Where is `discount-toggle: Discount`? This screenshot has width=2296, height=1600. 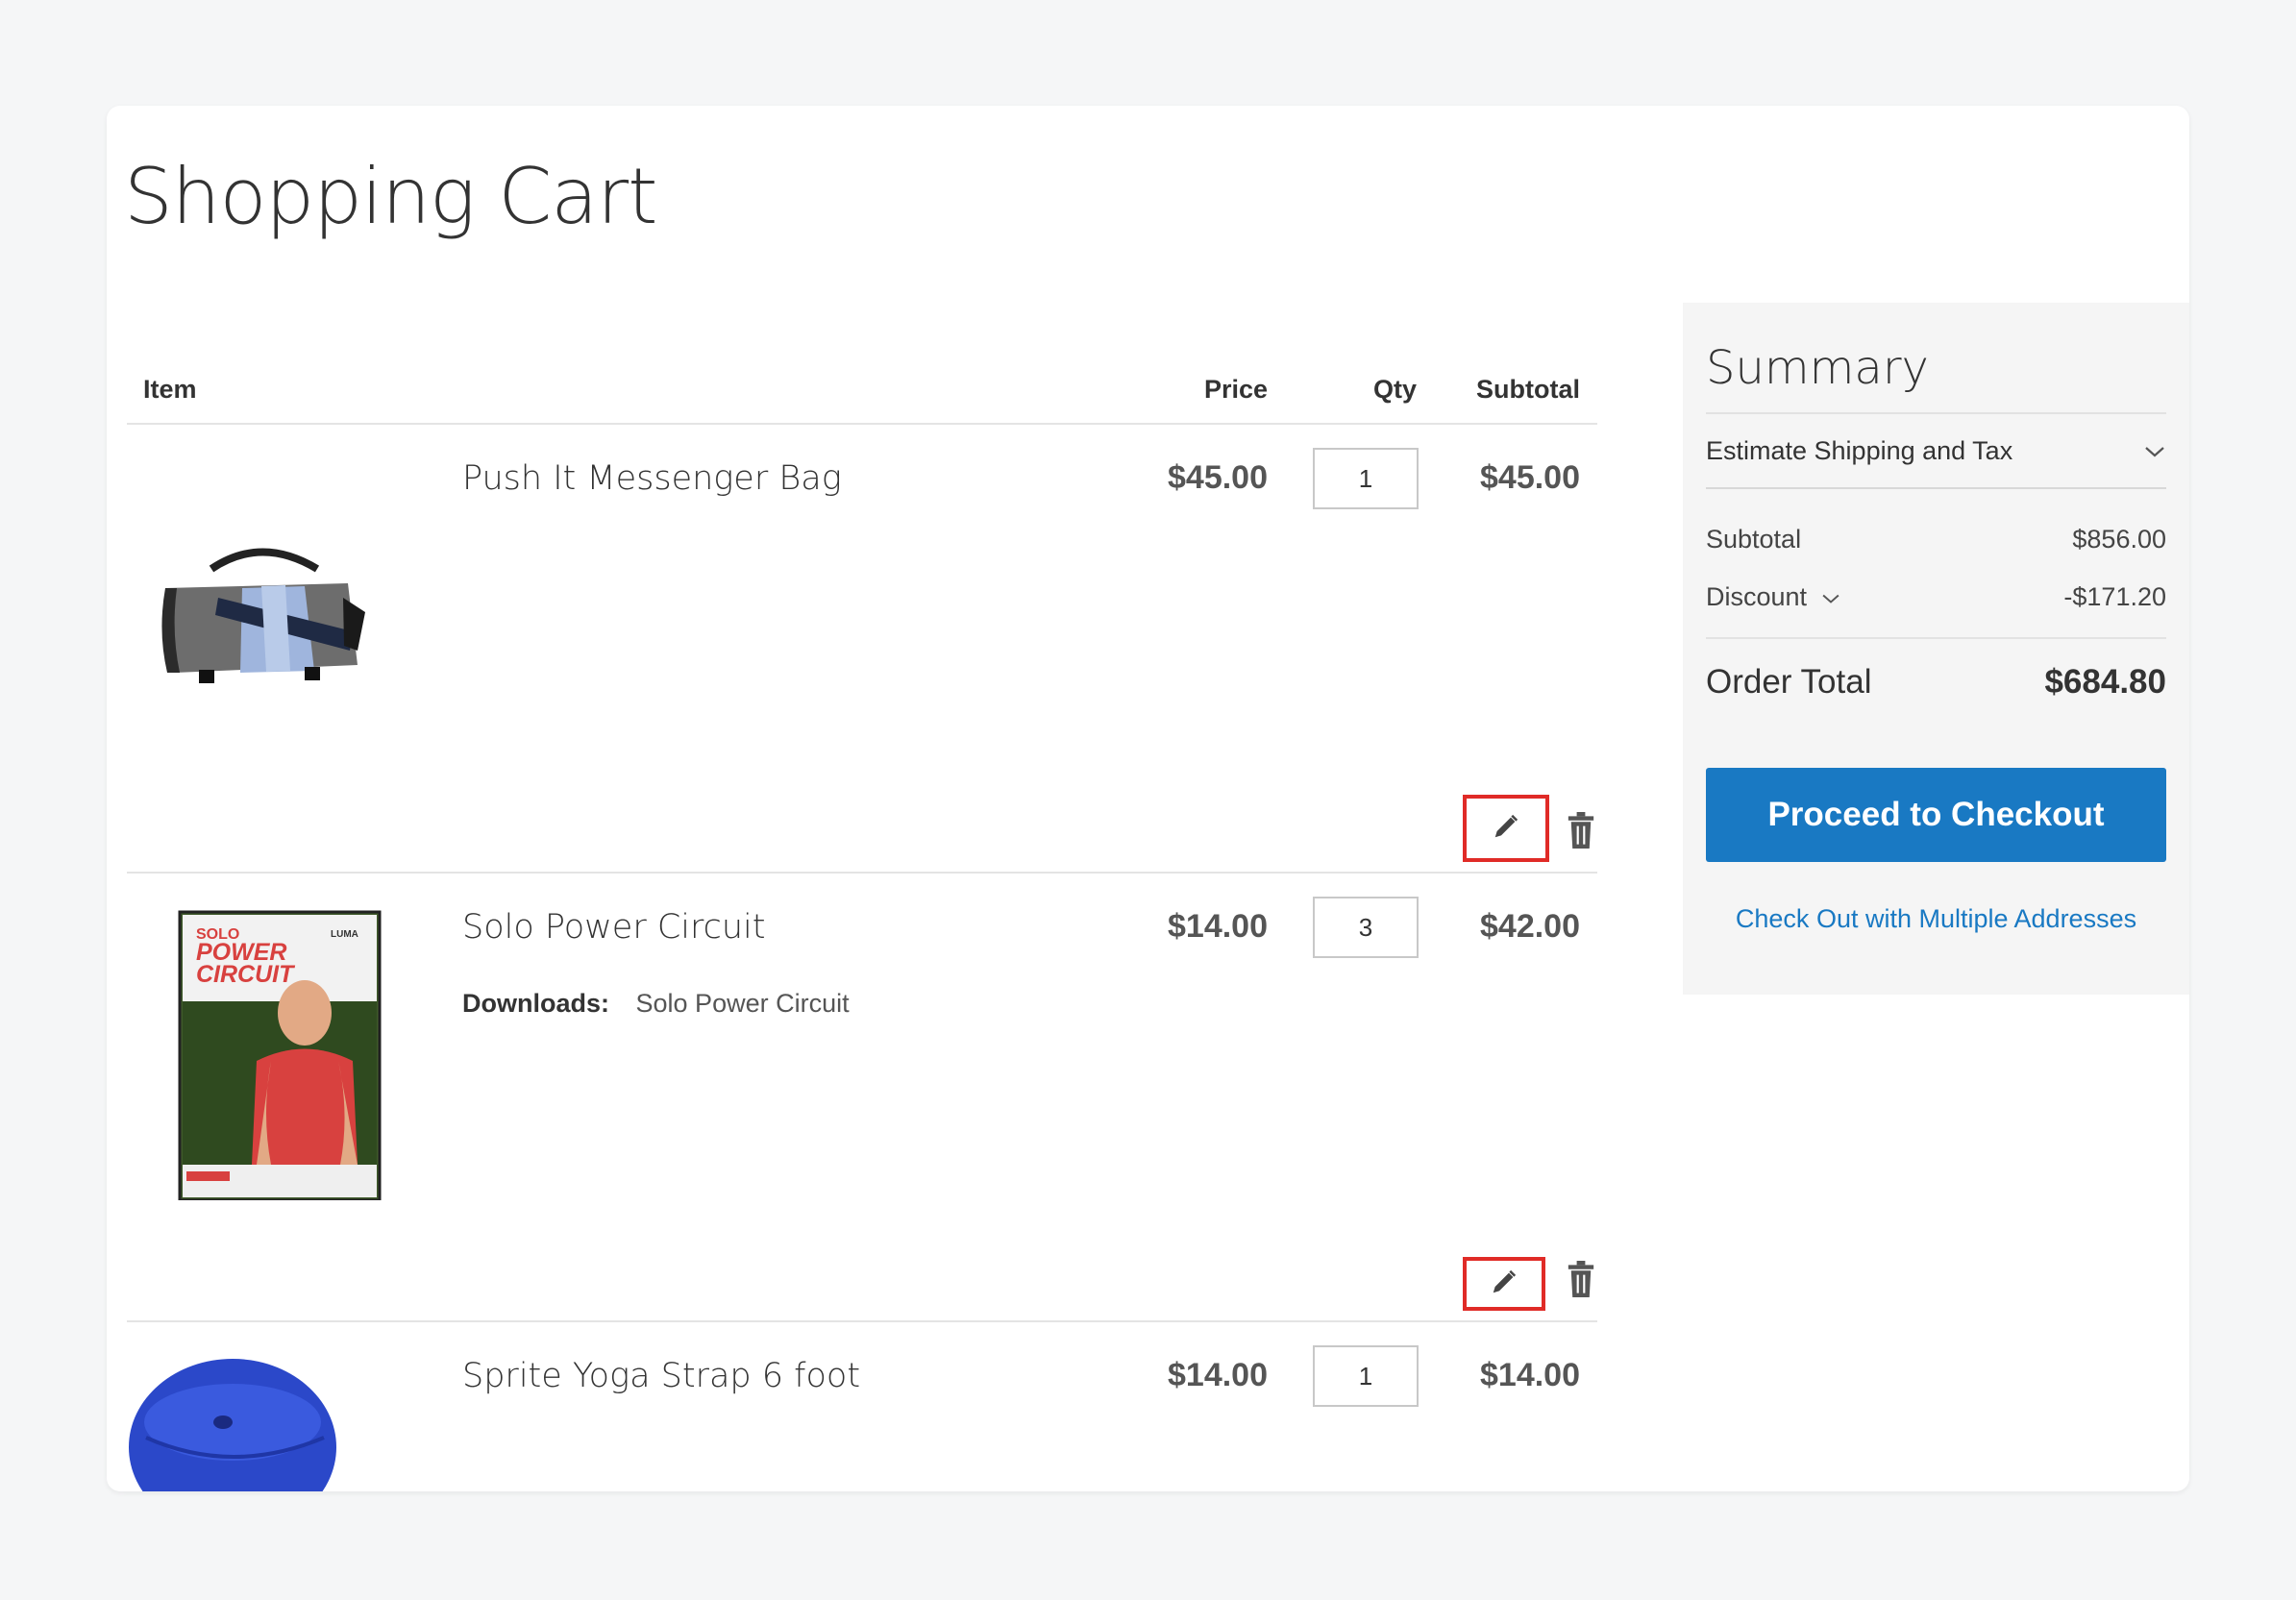
discount-toggle: Discount is located at coordinates (1773, 597).